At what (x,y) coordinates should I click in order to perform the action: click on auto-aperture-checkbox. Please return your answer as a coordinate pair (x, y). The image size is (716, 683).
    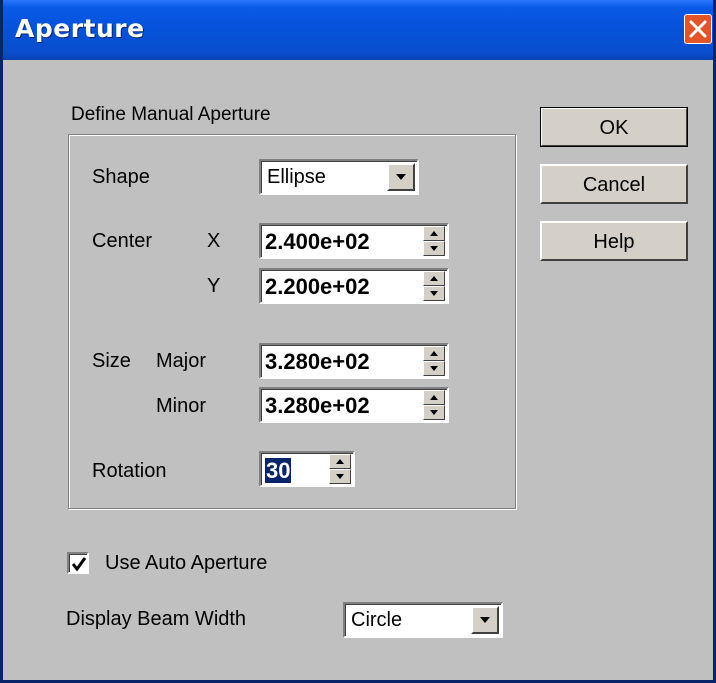
    Looking at the image, I should click on (78, 563).